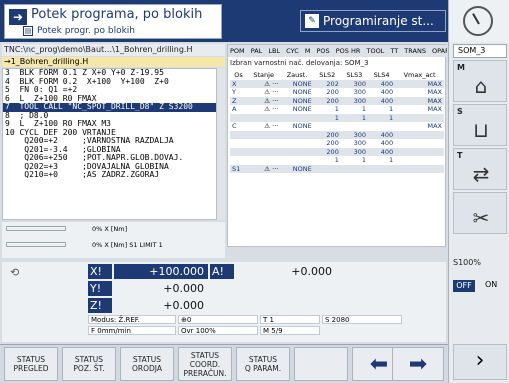 The width and height of the screenshot is (509, 383). What do you see at coordinates (113, 62) in the screenshot?
I see `program-tree-header: →1_Bohren_drilling.H` at bounding box center [113, 62].